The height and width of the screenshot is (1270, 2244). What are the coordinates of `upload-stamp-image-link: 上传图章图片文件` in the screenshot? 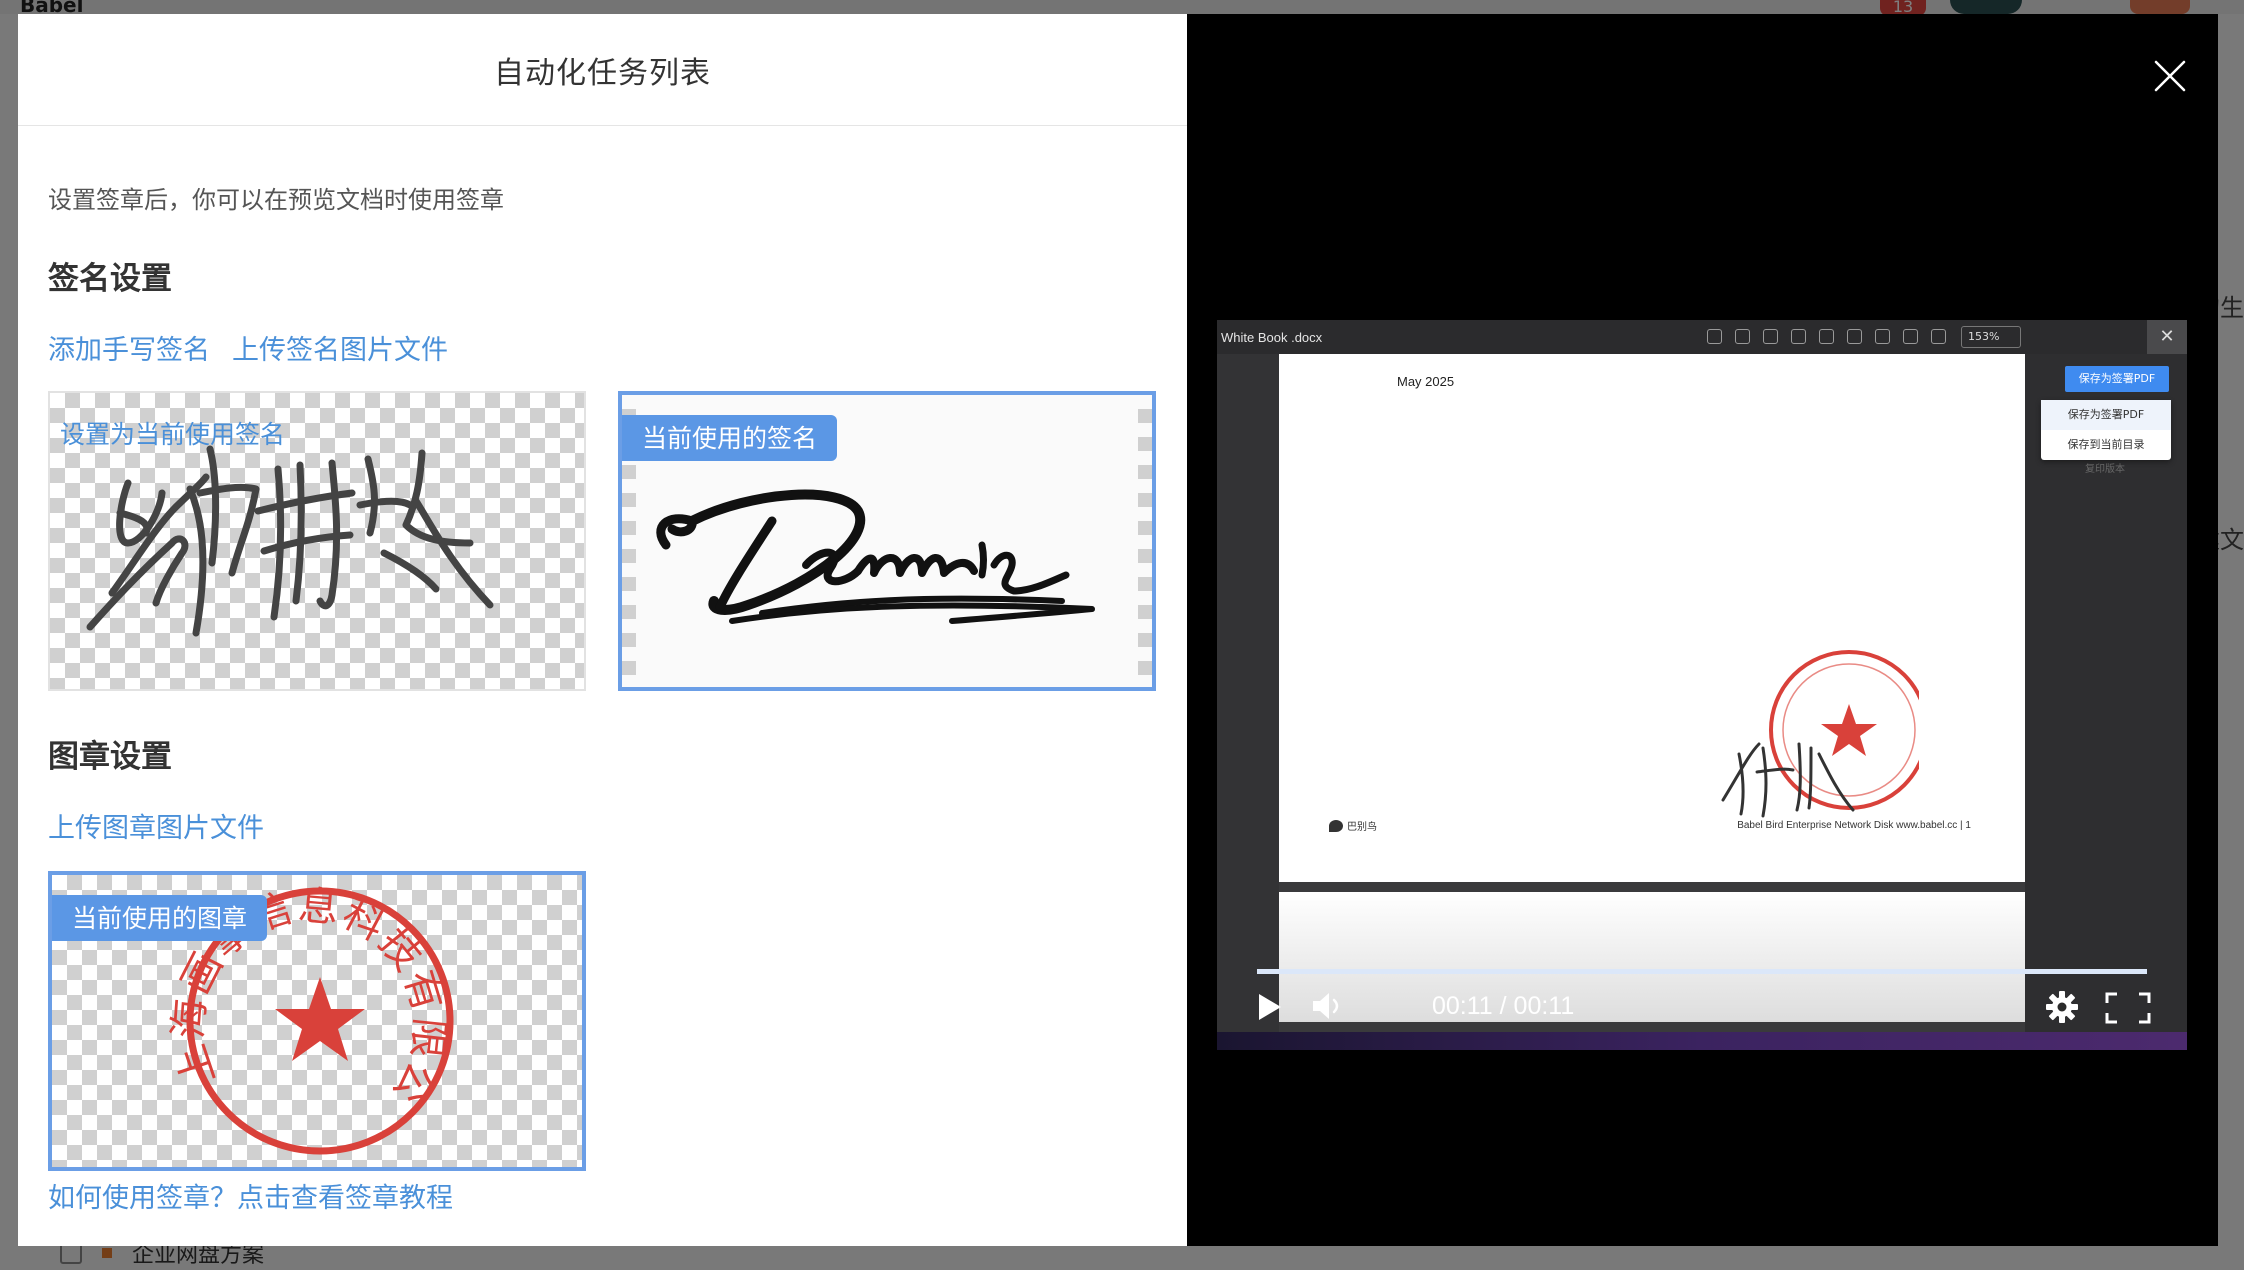 It's located at (156, 825).